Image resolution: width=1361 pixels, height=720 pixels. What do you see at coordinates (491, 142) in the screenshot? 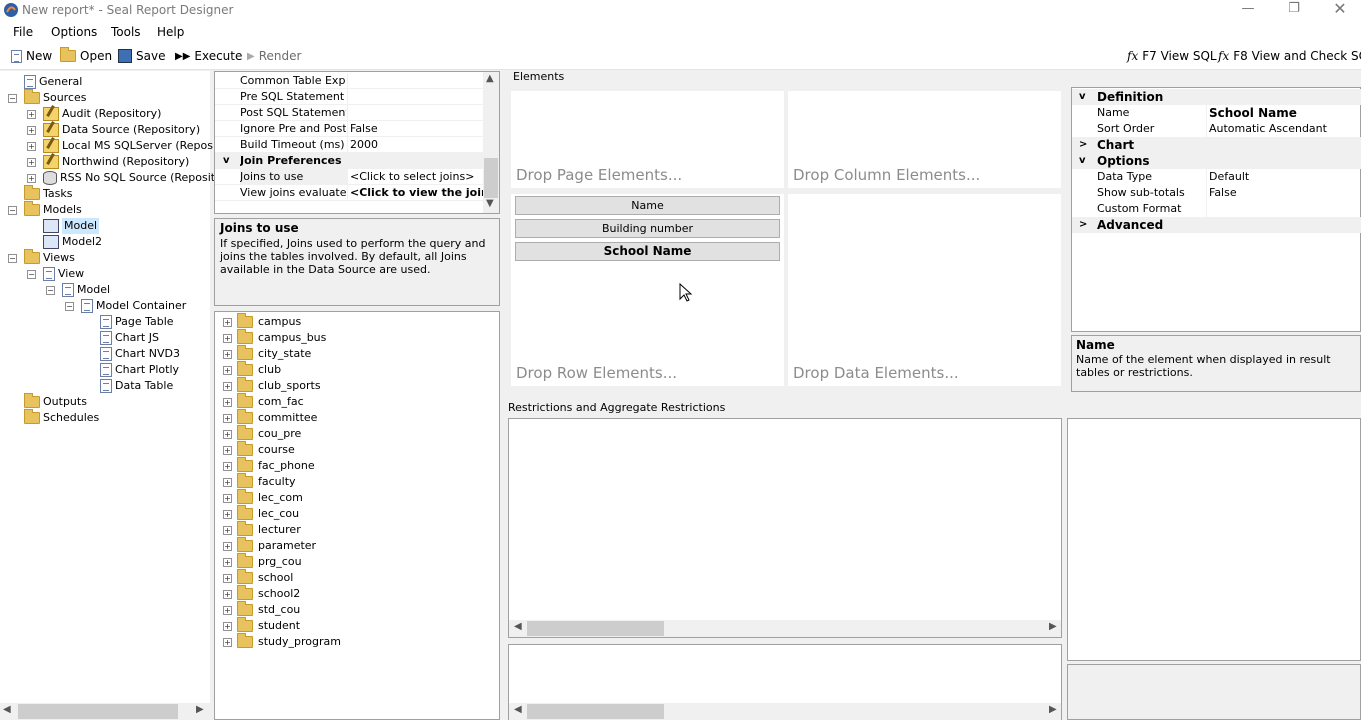
I see `props-scrollbar: ▲ ▼` at bounding box center [491, 142].